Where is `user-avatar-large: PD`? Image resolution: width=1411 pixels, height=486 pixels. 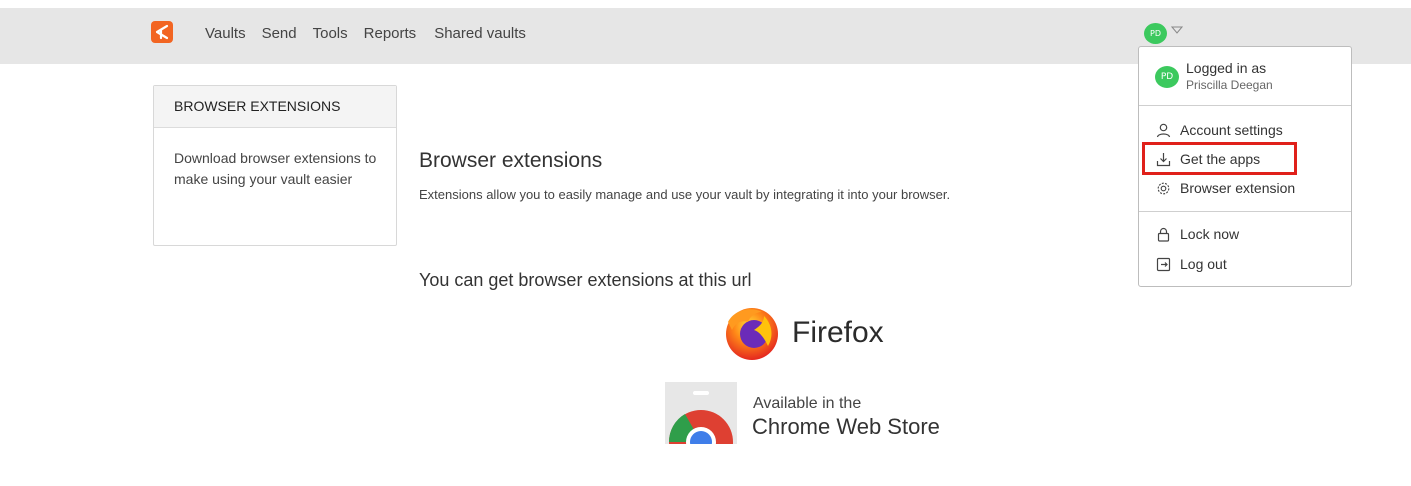 user-avatar-large: PD is located at coordinates (1167, 77).